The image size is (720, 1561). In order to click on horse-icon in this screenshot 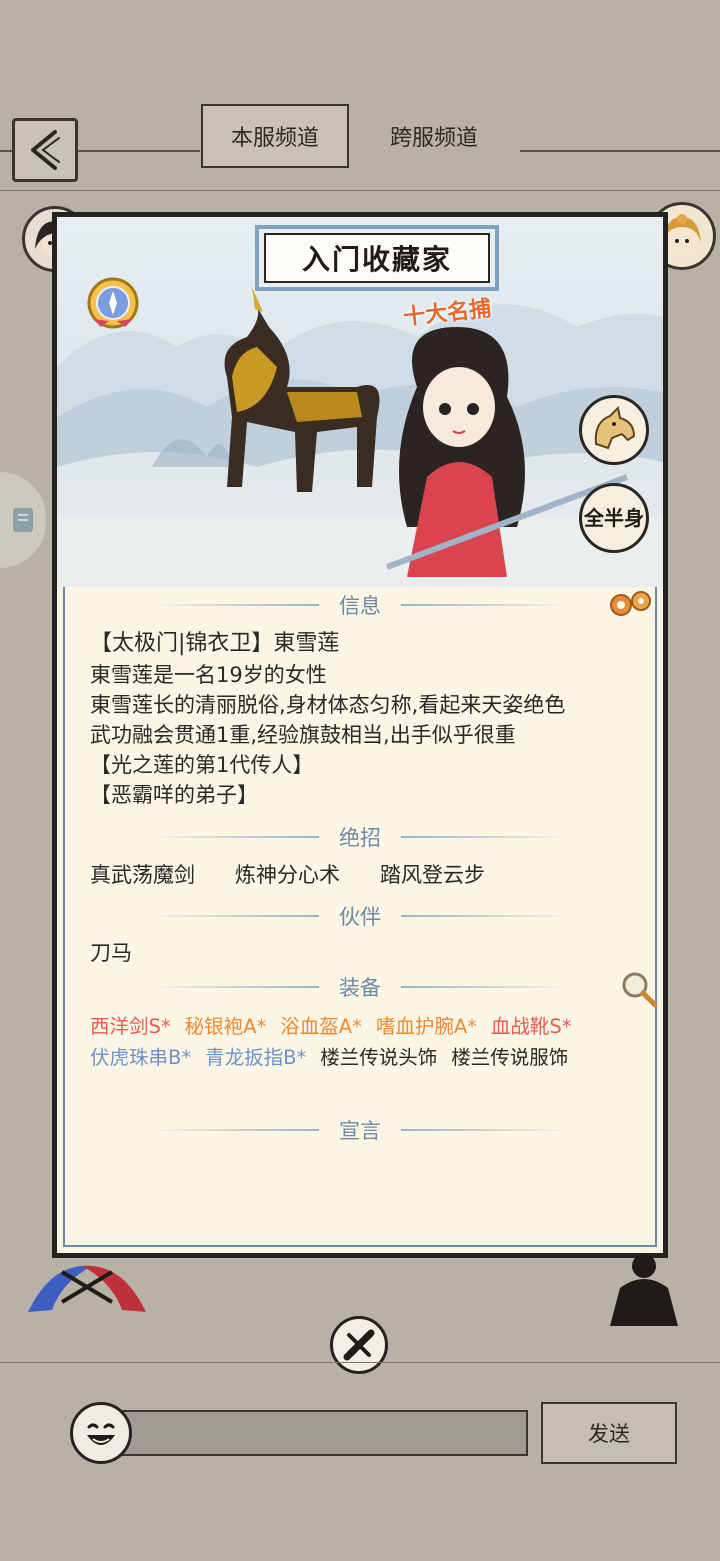, I will do `click(615, 427)`.